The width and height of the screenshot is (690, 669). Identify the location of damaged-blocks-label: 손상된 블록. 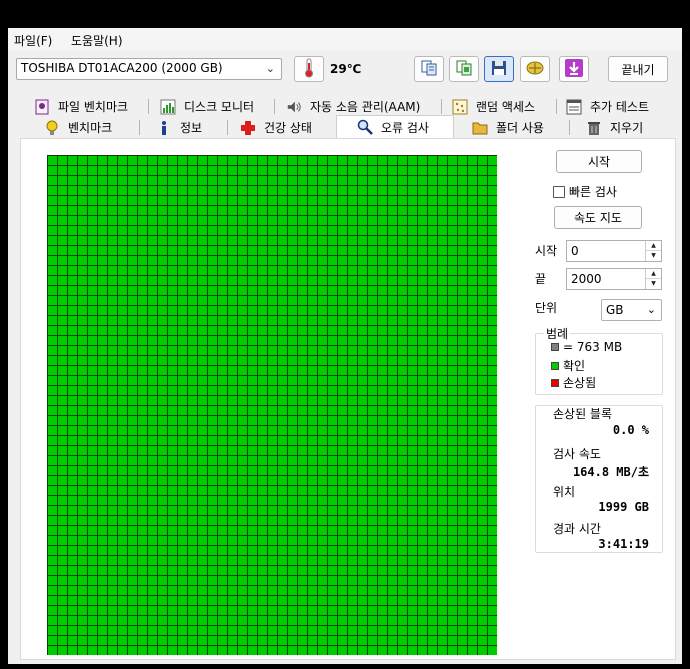
(583, 414).